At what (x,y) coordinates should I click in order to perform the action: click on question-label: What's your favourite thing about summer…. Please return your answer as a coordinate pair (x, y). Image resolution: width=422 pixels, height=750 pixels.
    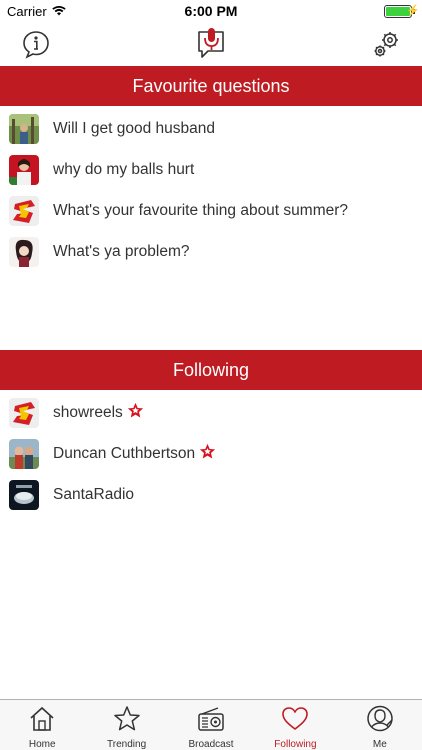
    Looking at the image, I should click on (201, 210).